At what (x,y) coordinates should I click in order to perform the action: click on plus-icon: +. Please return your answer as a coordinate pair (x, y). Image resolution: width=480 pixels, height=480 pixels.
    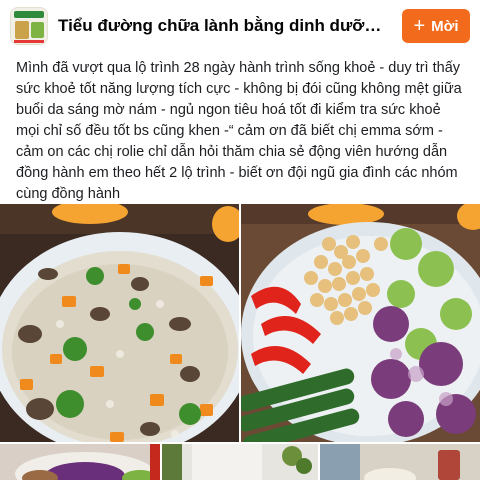
    Looking at the image, I should click on (419, 26).